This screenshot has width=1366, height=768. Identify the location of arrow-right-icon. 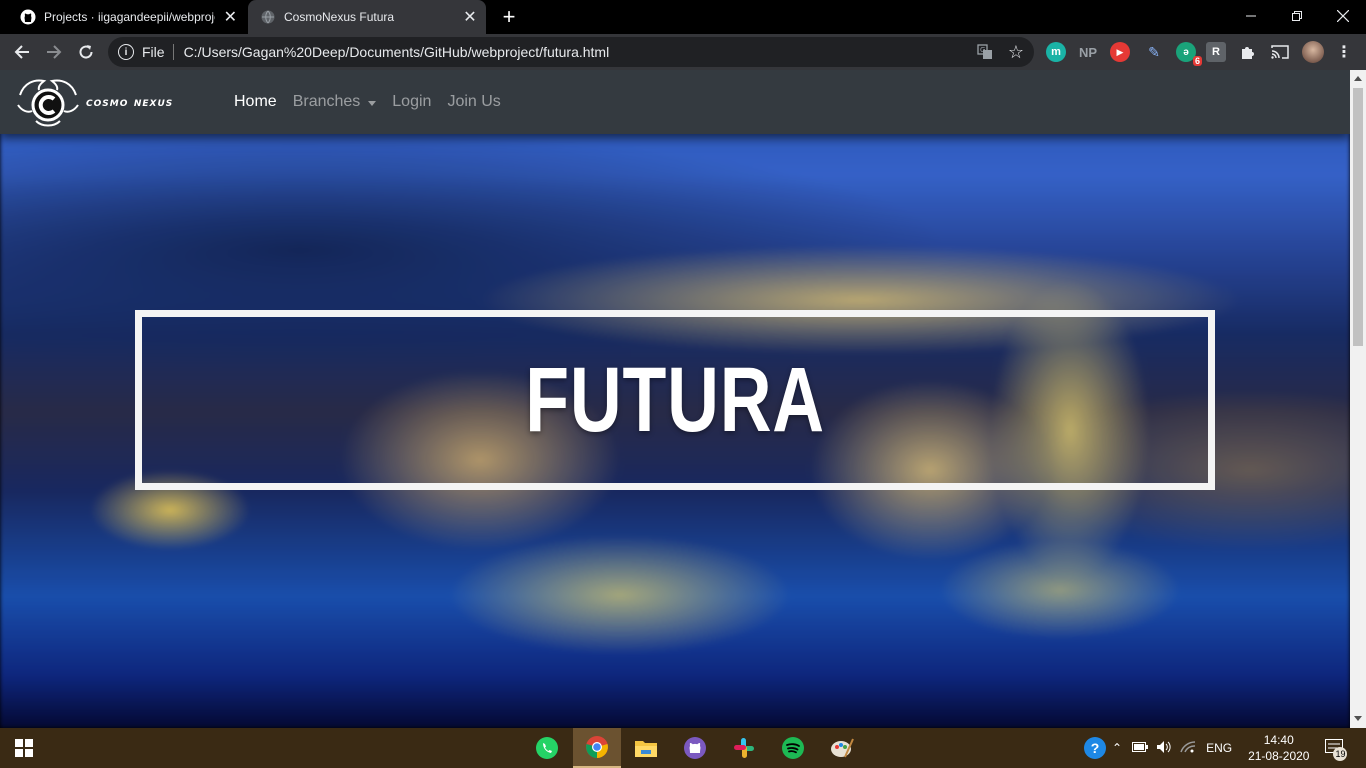
(54, 52).